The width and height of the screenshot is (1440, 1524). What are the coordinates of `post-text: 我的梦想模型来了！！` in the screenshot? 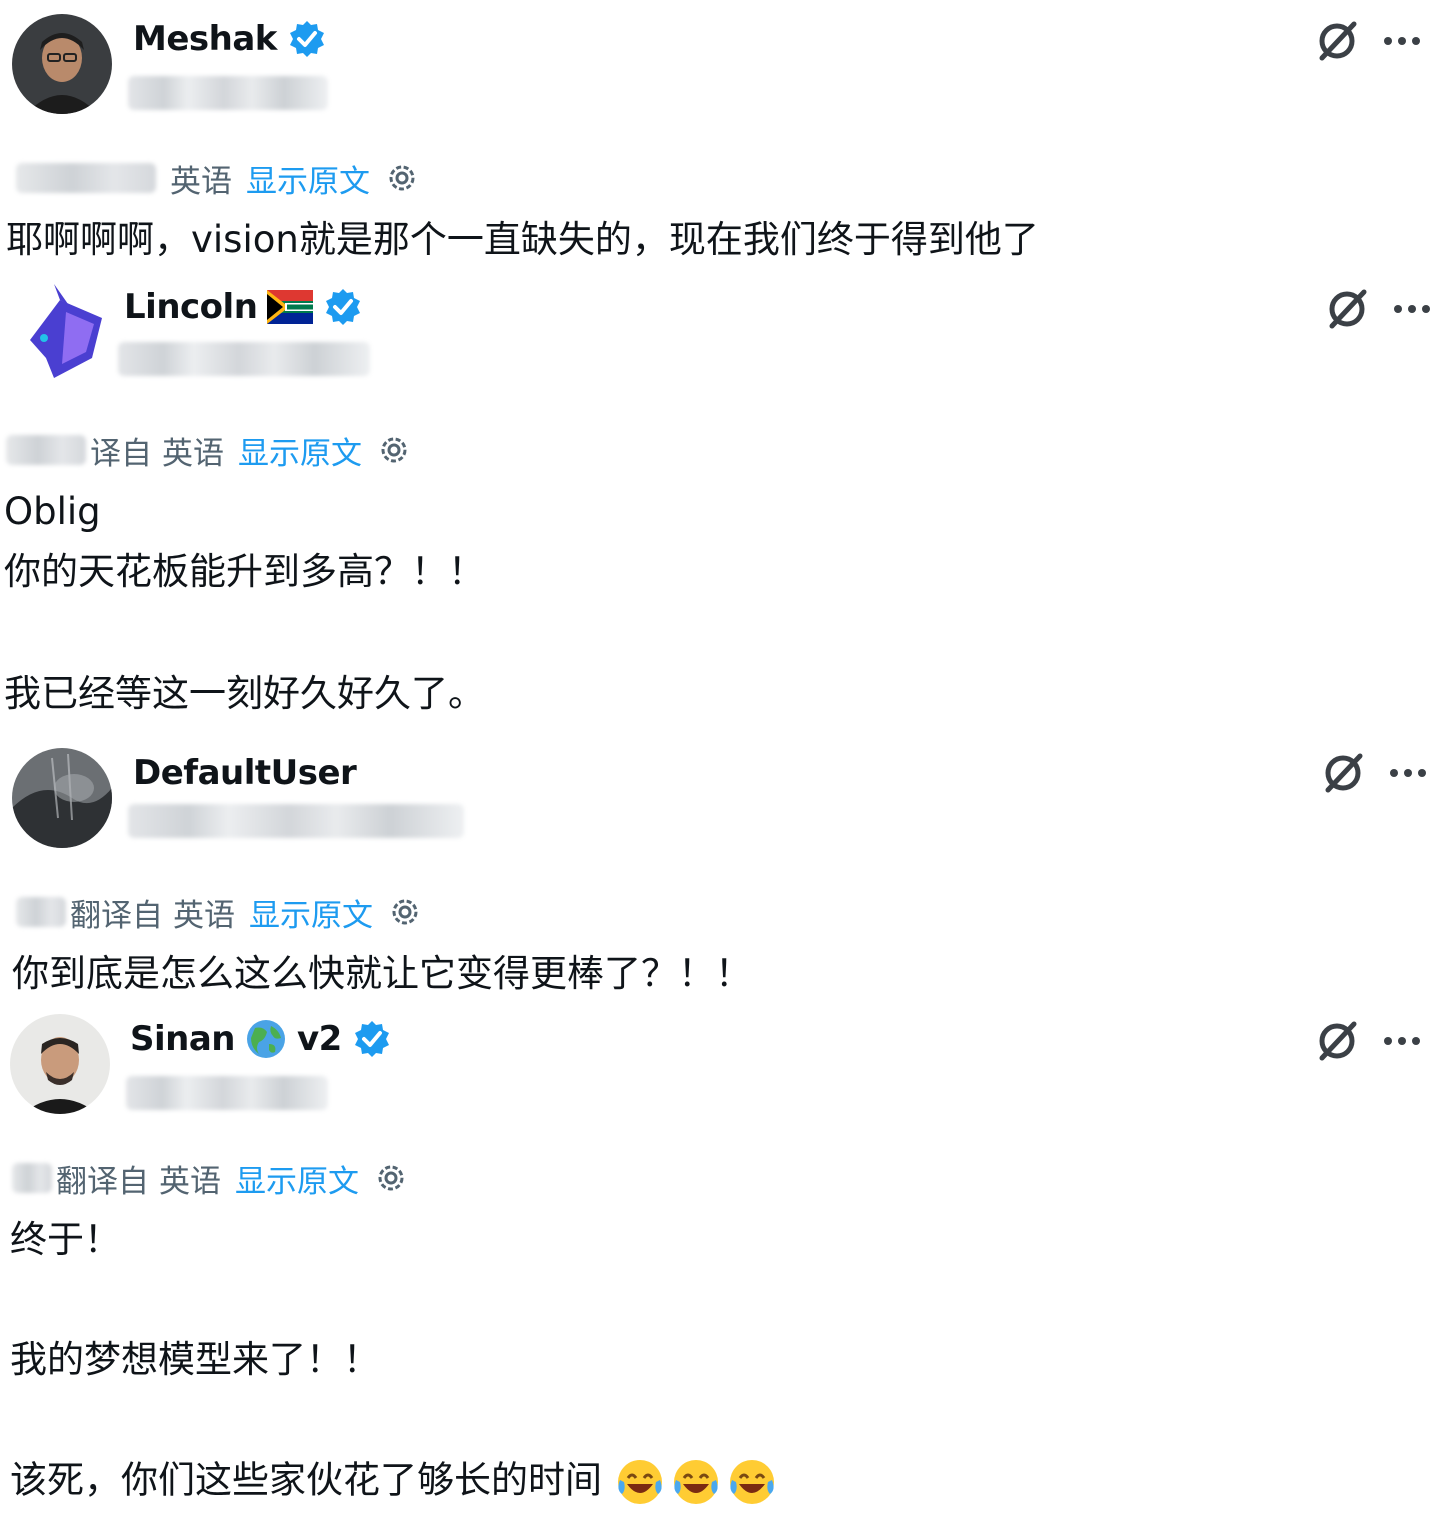 It's located at (195, 1359).